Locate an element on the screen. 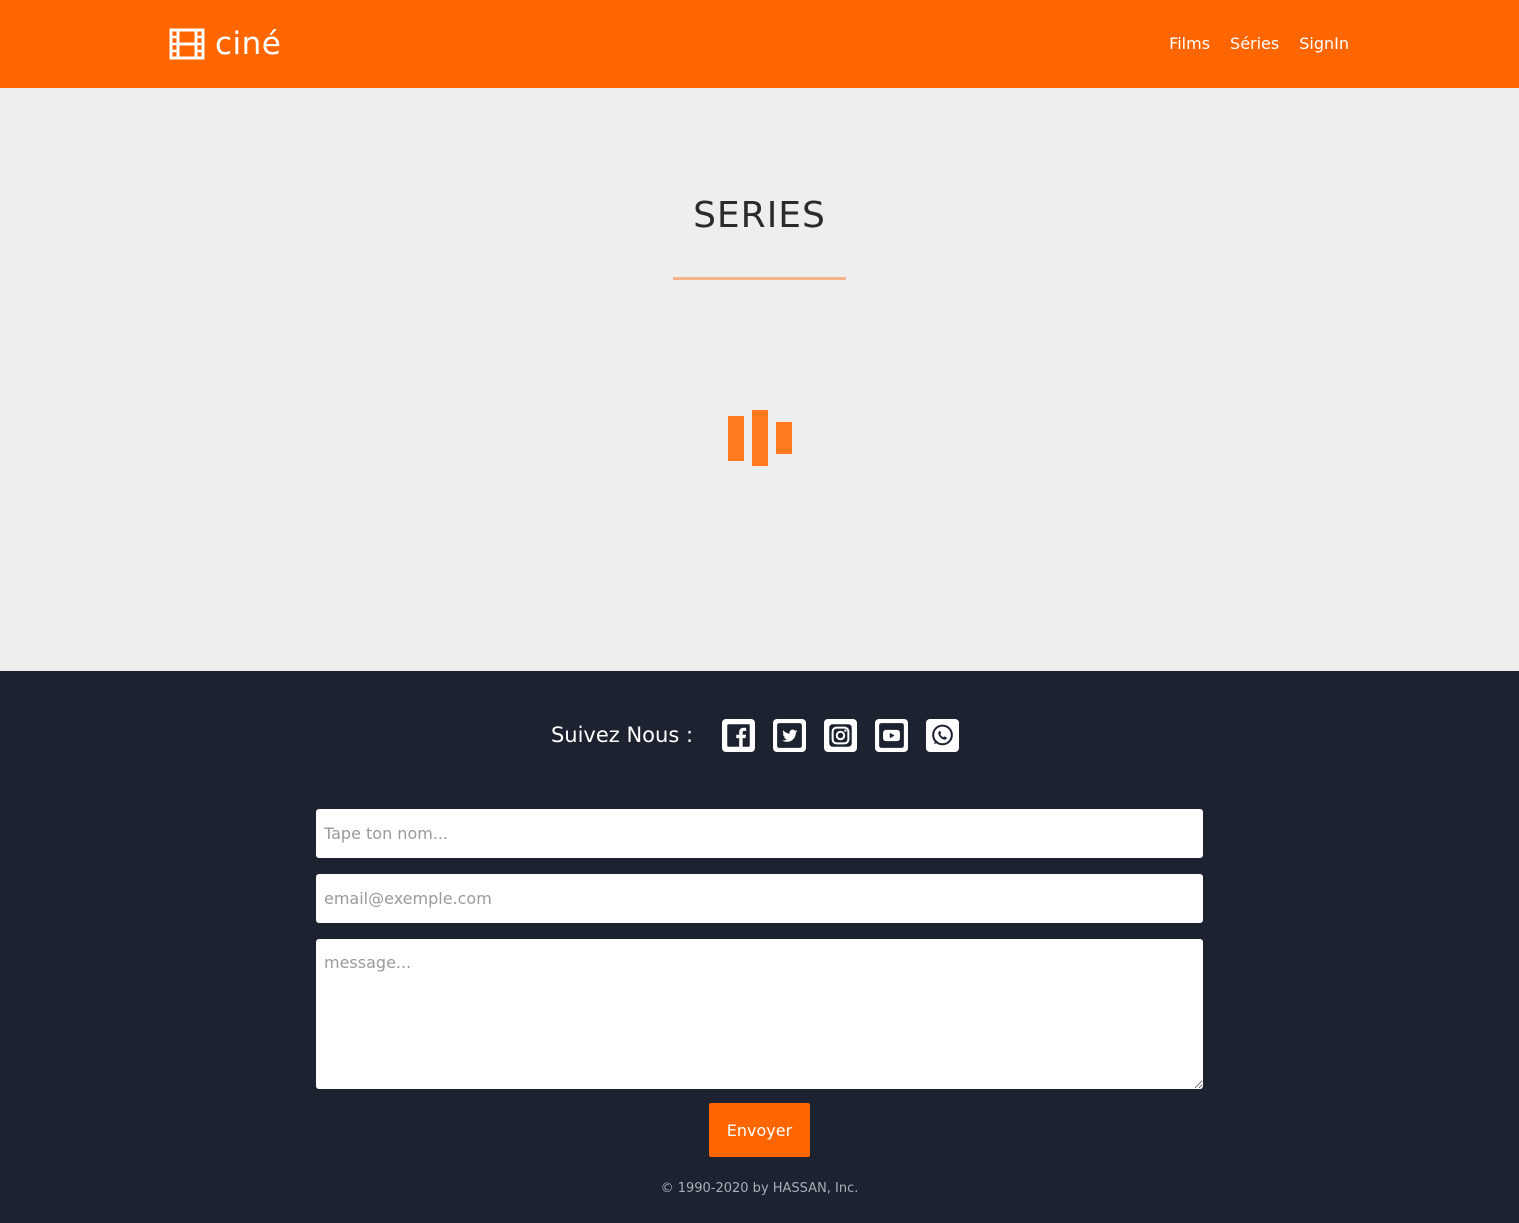 This screenshot has width=1519, height=1223. instagram-icon is located at coordinates (841, 735).